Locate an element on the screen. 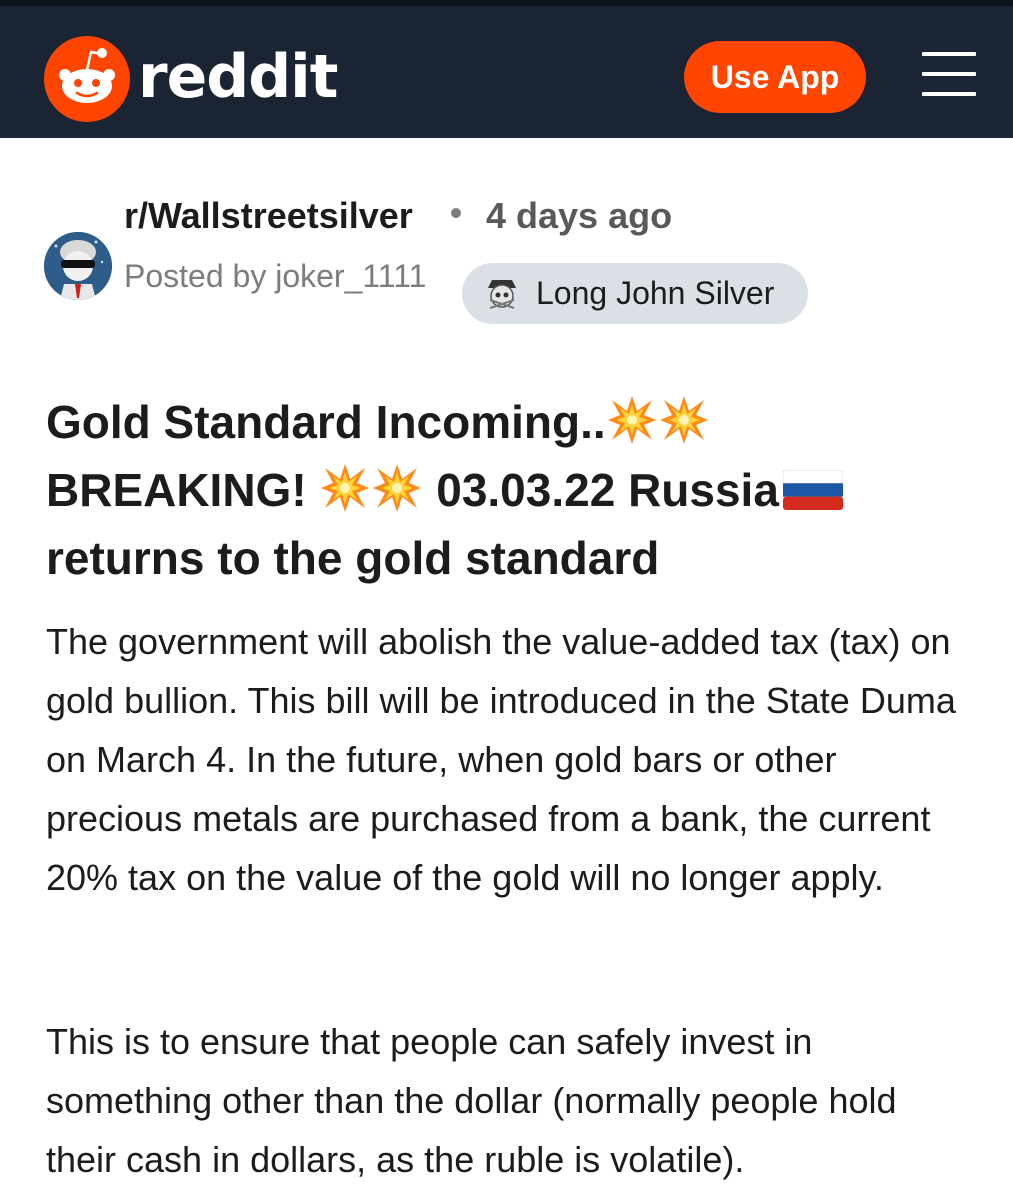 This screenshot has width=1013, height=1200. title-text: Gold Standard Incoming.. is located at coordinates (326, 422).